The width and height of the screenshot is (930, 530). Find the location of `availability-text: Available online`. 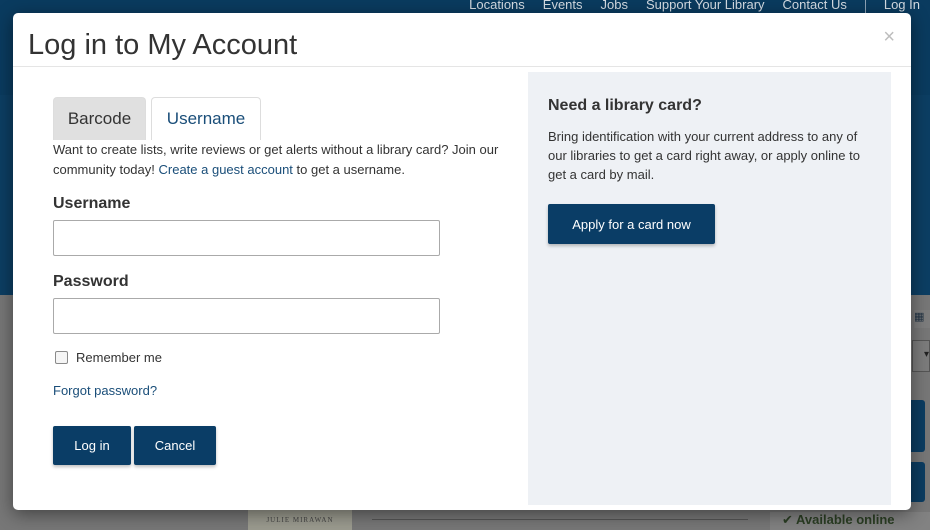

availability-text: Available online is located at coordinates (845, 519).